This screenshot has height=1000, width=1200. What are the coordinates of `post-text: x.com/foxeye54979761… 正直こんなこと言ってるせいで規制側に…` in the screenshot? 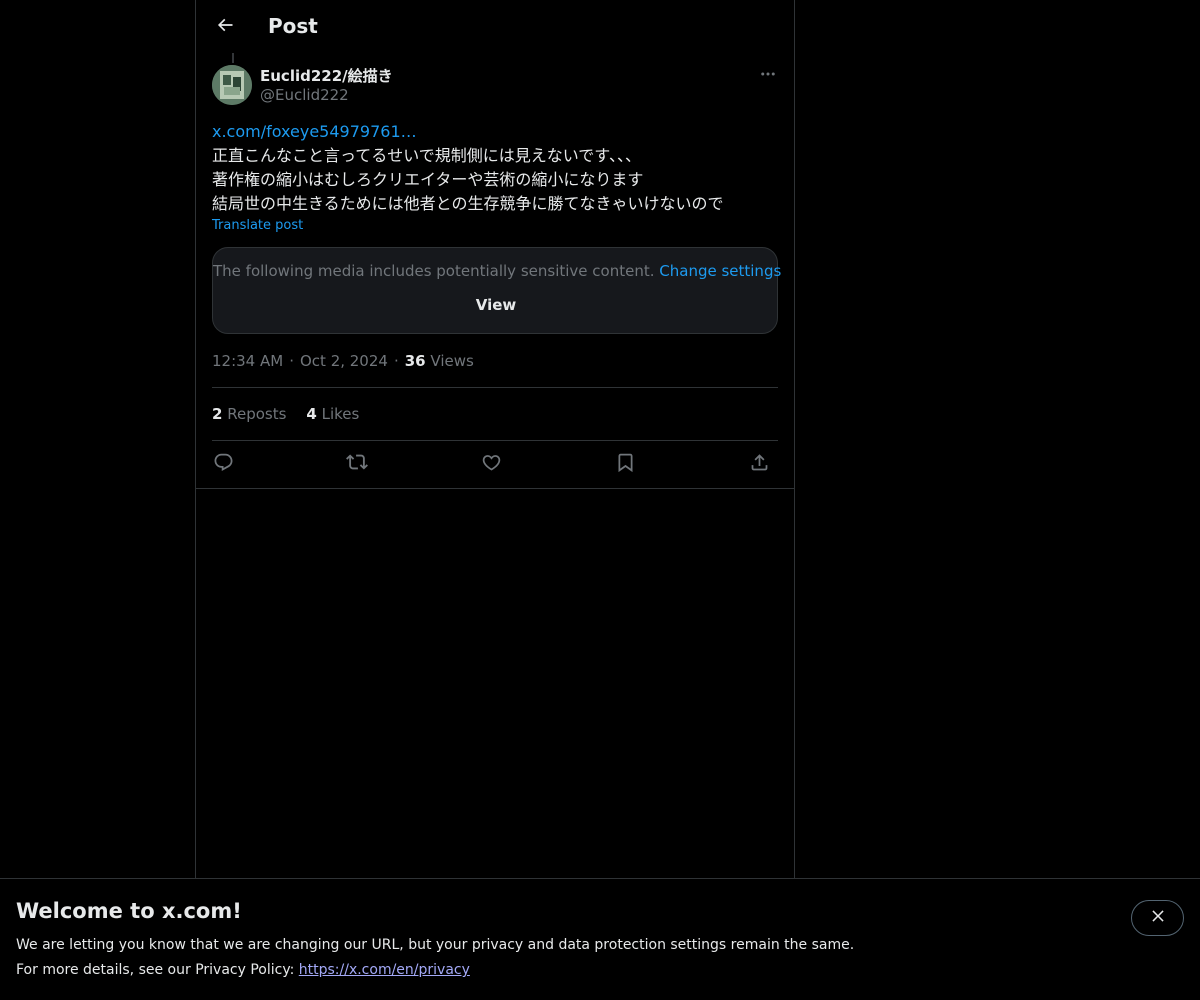 It's located at (497, 168).